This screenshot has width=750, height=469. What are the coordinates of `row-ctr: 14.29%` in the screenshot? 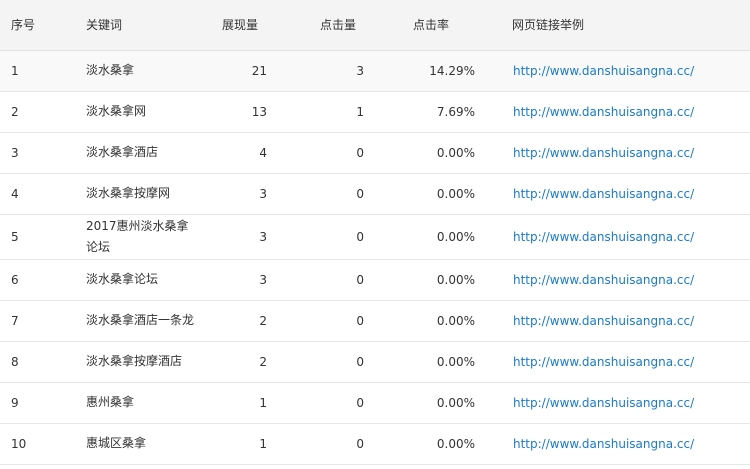 It's located at (452, 70).